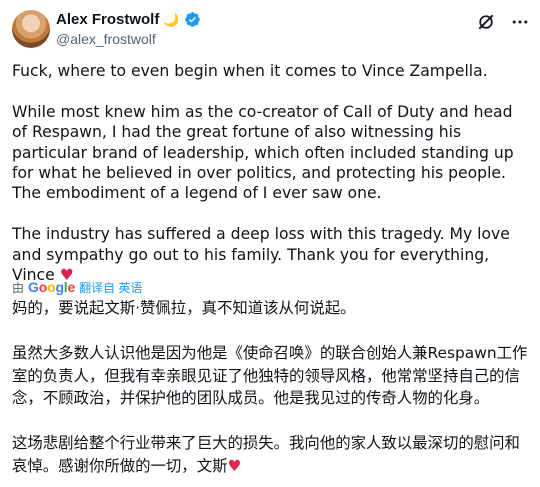 The height and width of the screenshot is (487, 540). What do you see at coordinates (171, 19) in the screenshot?
I see `name-emoji: 🌙` at bounding box center [171, 19].